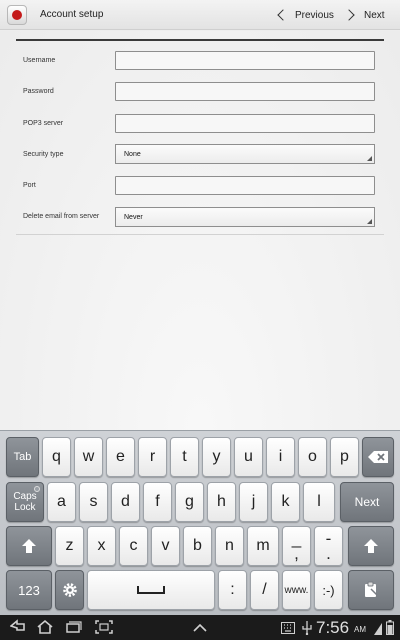 This screenshot has width=400, height=640. What do you see at coordinates (29, 185) in the screenshot?
I see `port-label: Port` at bounding box center [29, 185].